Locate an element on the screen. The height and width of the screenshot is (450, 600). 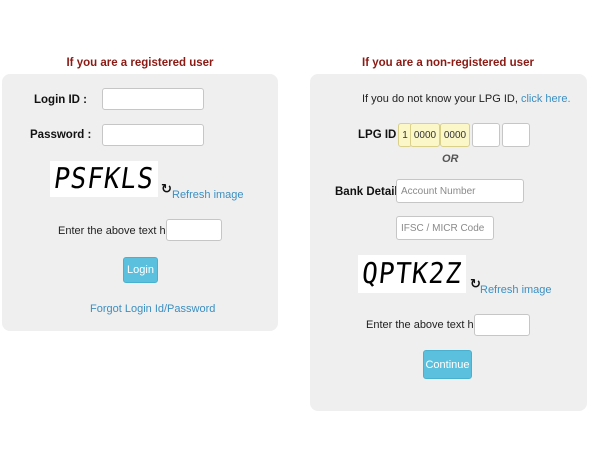
or-separator: OR is located at coordinates (450, 159).